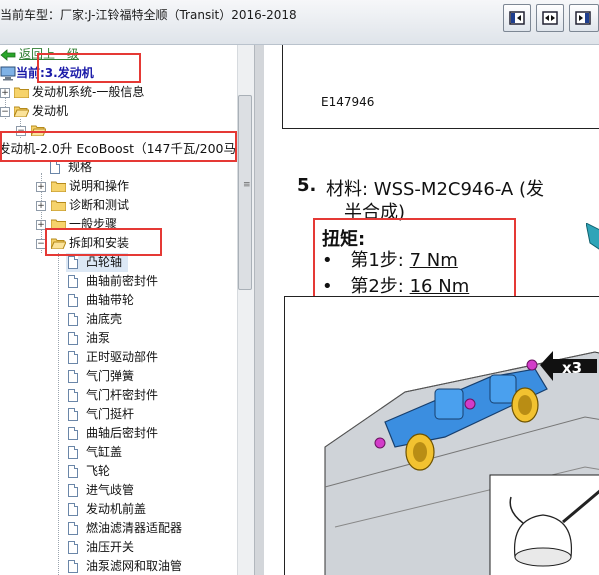  I want to click on tree-scrollbar-thumb: ≡, so click(245, 192).